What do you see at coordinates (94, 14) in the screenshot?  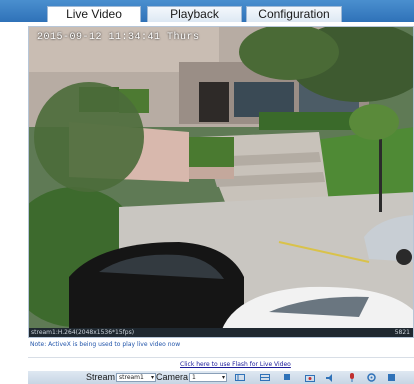 I see `tab-live-video: Live Video` at bounding box center [94, 14].